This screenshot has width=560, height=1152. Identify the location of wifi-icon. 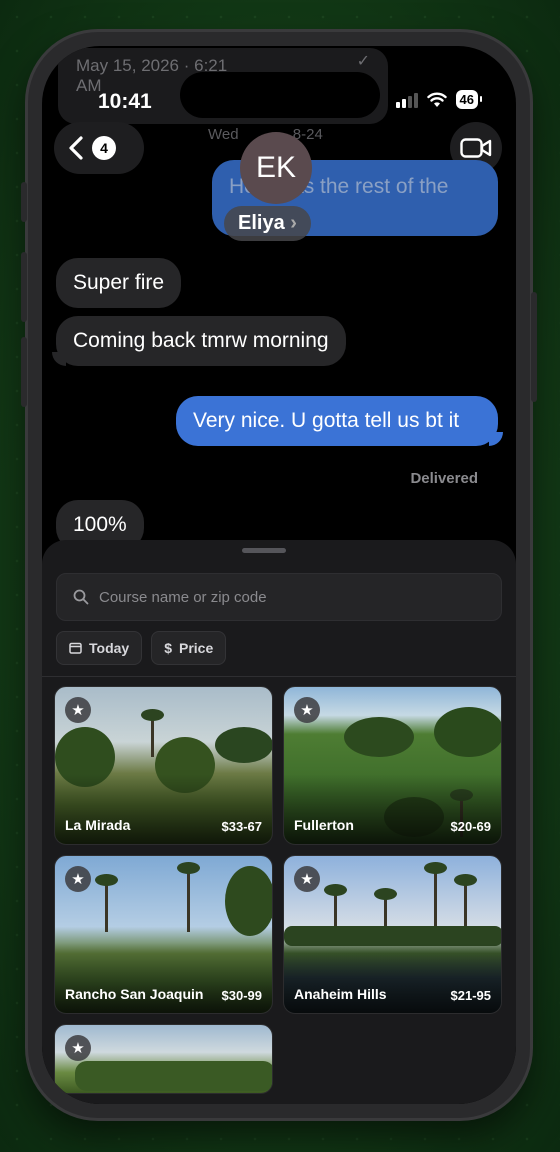
(436, 99).